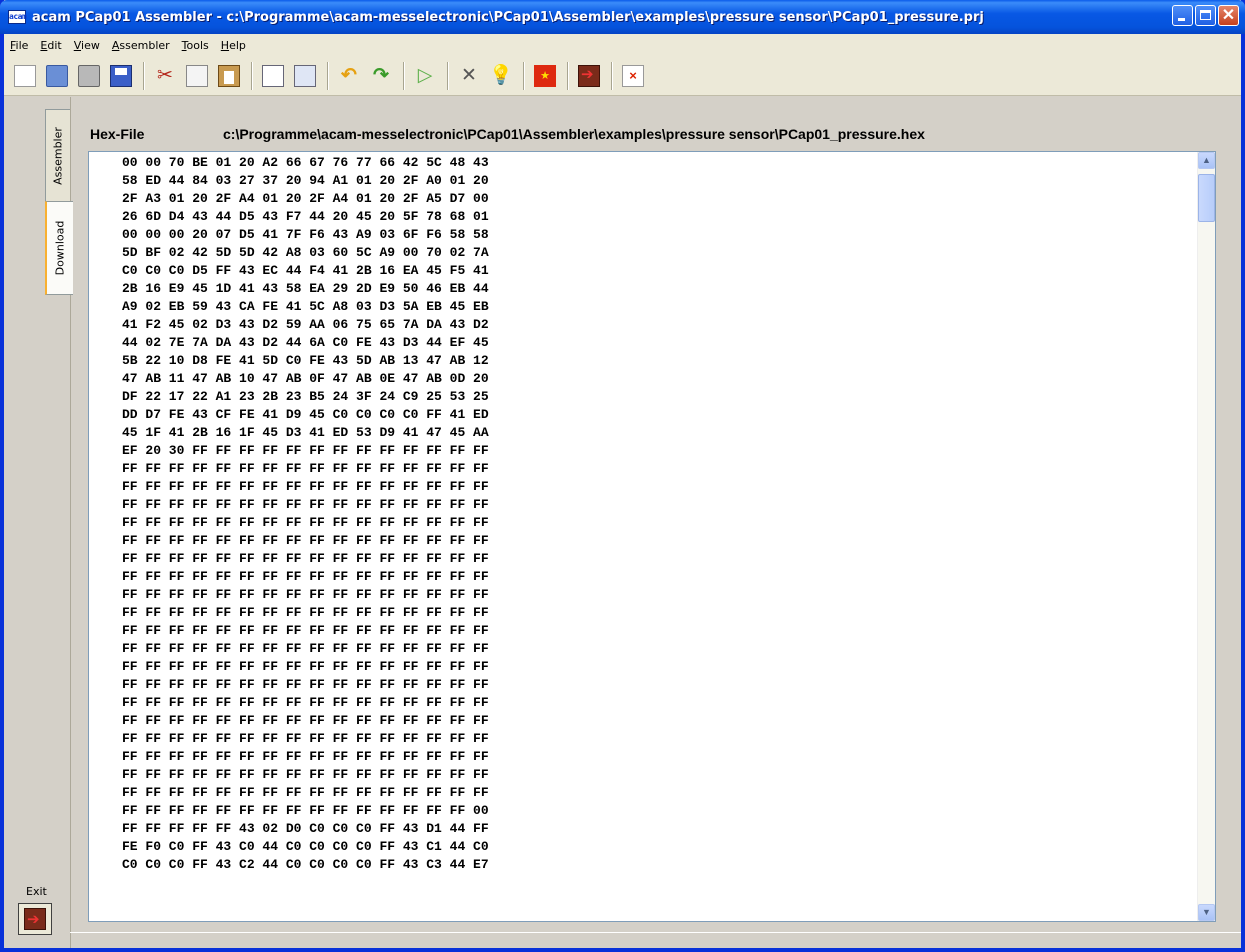  Describe the element at coordinates (622, 45) in the screenshot. I see `menu-bar: File Edit View Assembler Tools Help` at that location.